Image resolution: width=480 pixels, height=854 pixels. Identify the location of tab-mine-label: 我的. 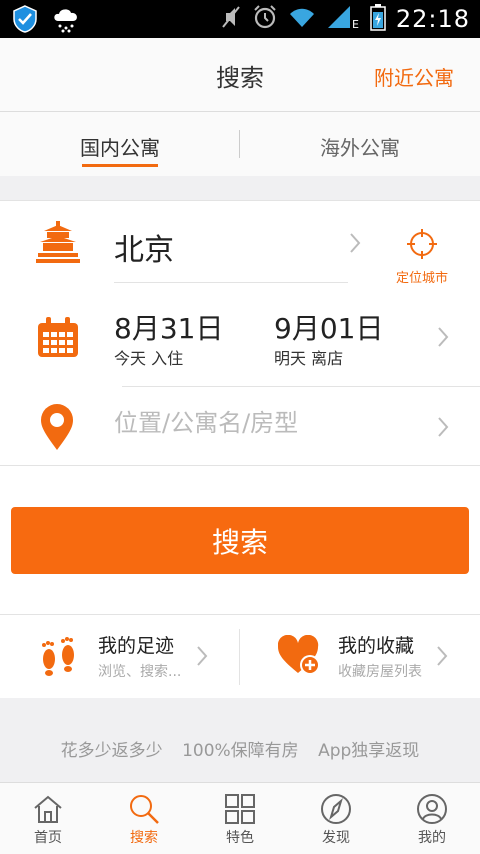
(432, 838).